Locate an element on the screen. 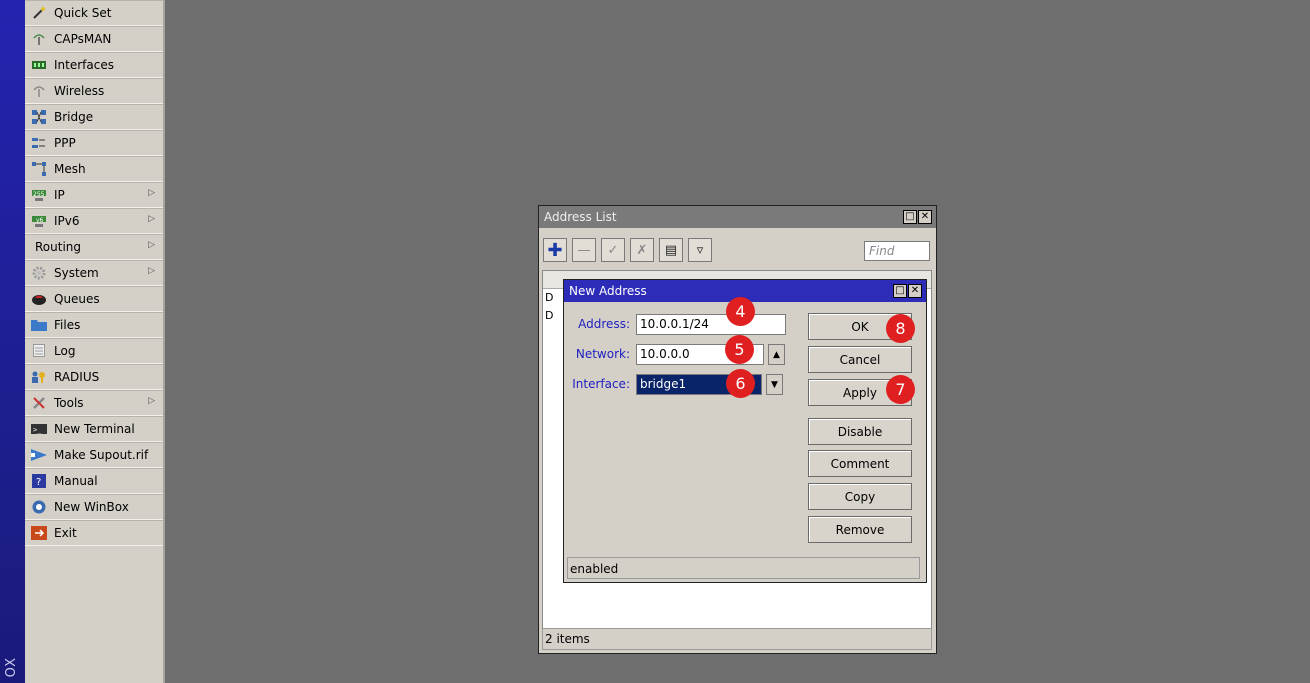  svg-text: v6 is located at coordinates (40, 220).